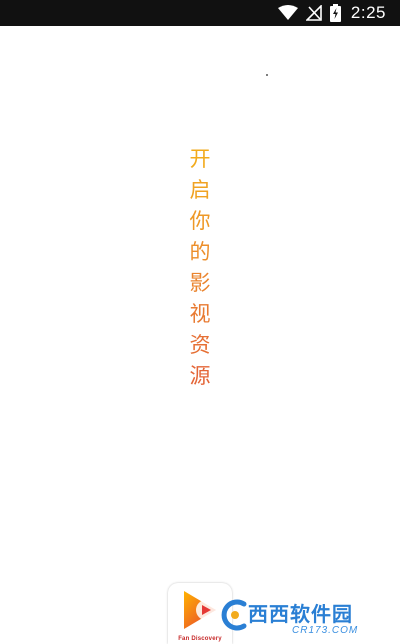 The width and height of the screenshot is (400, 644). I want to click on slogan-char: 开, so click(200, 159).